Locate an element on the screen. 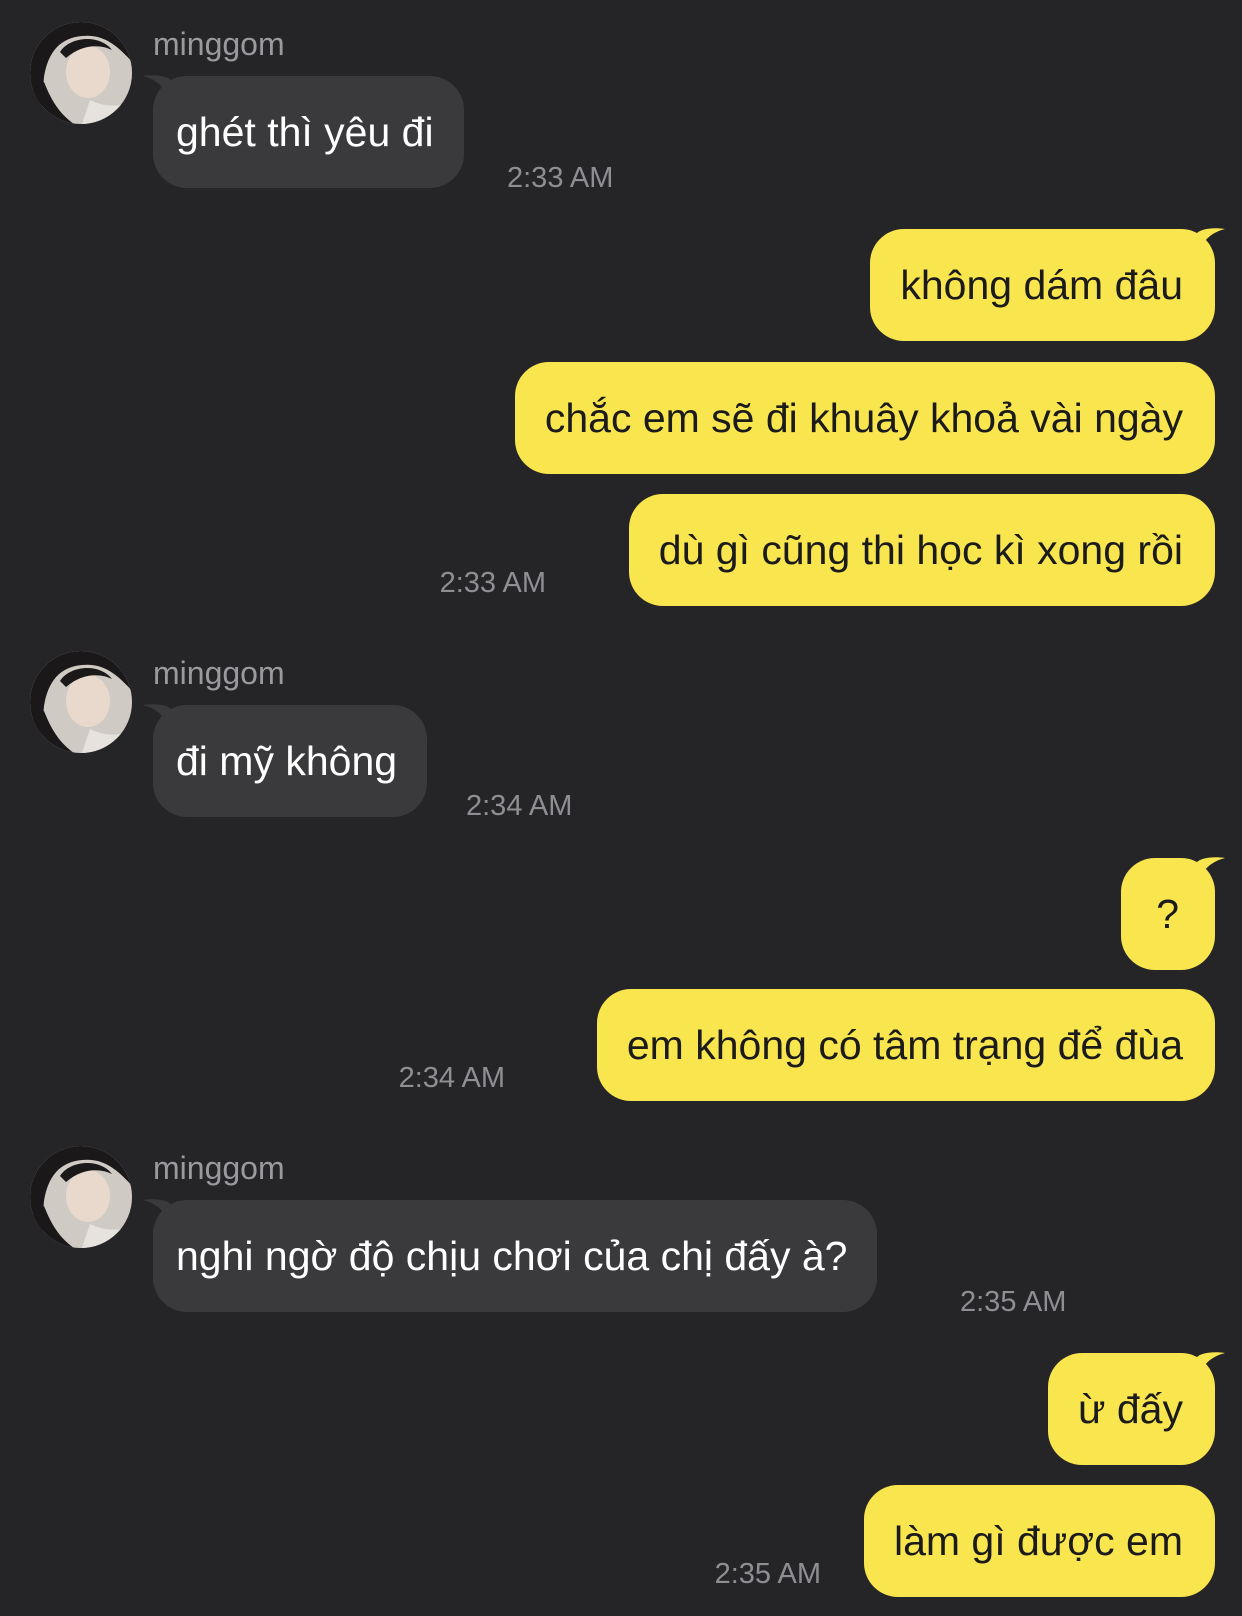  outgoing-message-bubble: dù gì cũng thi học kì xong rồi is located at coordinates (921, 550).